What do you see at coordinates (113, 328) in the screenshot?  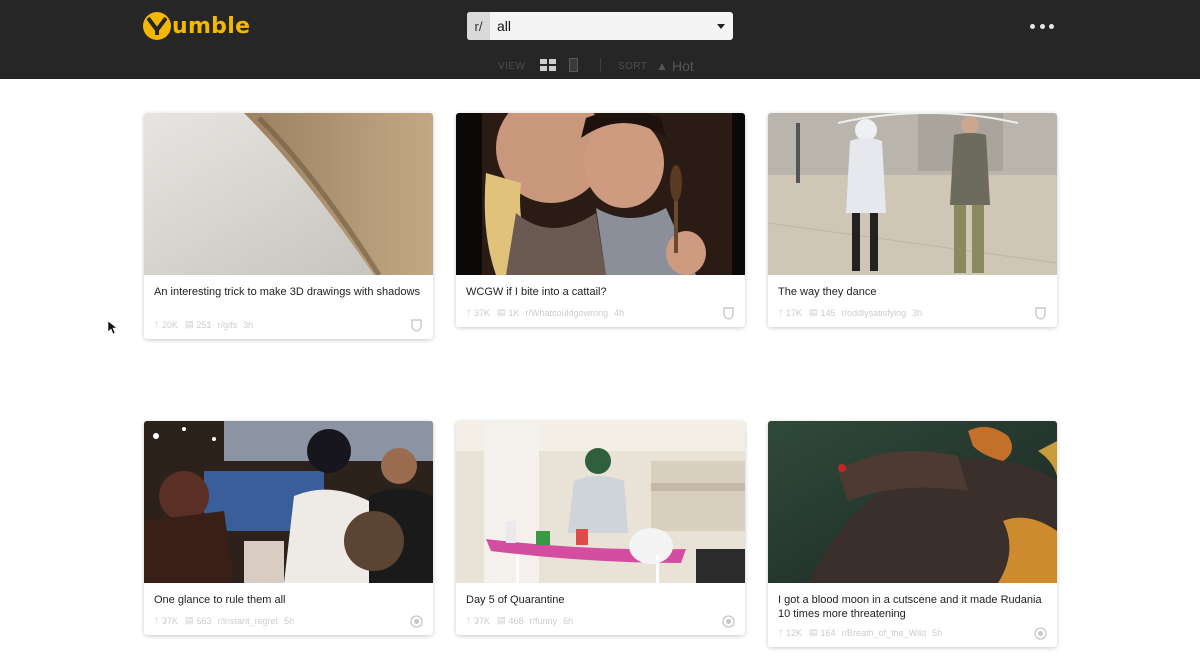 I see `mouse-cursor-icon` at bounding box center [113, 328].